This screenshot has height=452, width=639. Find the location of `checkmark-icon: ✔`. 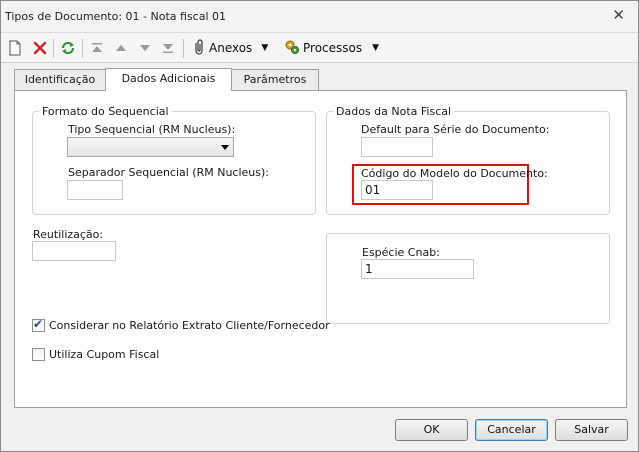

checkmark-icon: ✔ is located at coordinates (38, 324).